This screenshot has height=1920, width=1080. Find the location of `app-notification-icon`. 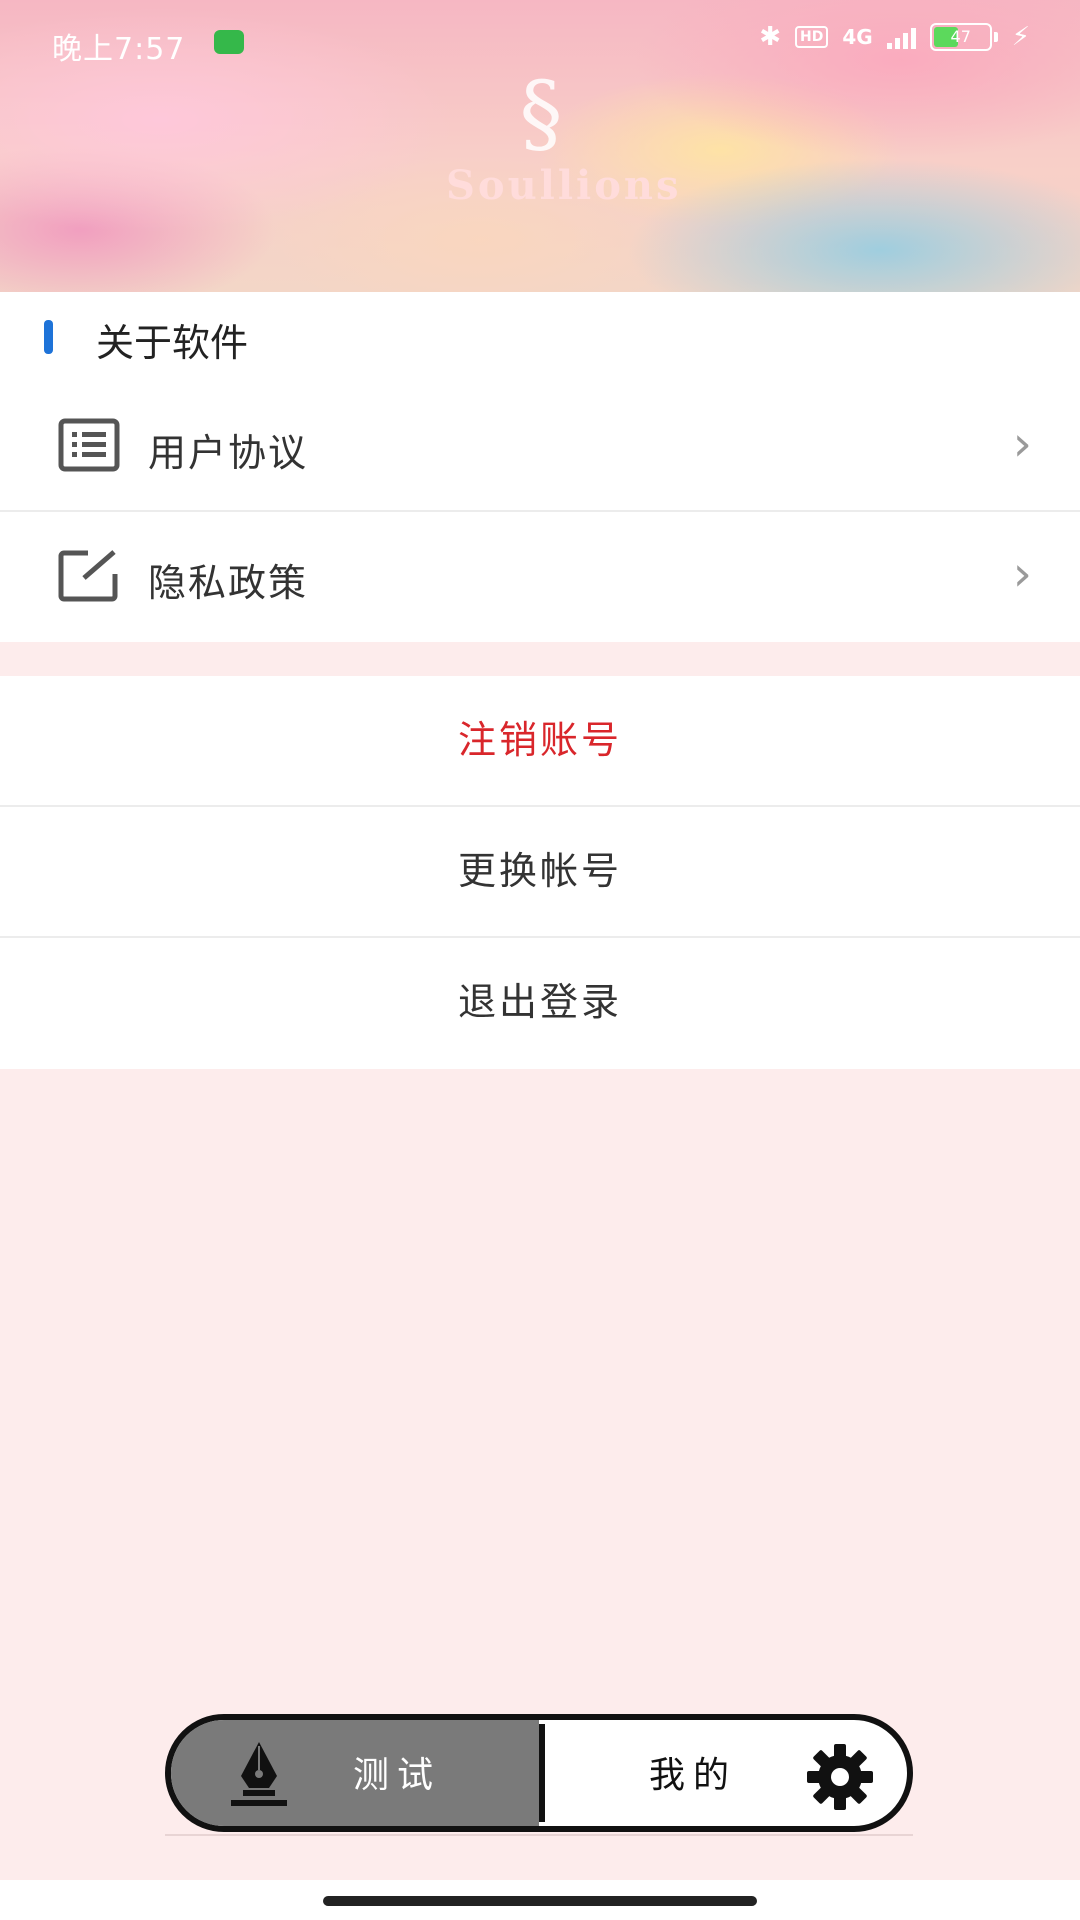

app-notification-icon is located at coordinates (229, 42).